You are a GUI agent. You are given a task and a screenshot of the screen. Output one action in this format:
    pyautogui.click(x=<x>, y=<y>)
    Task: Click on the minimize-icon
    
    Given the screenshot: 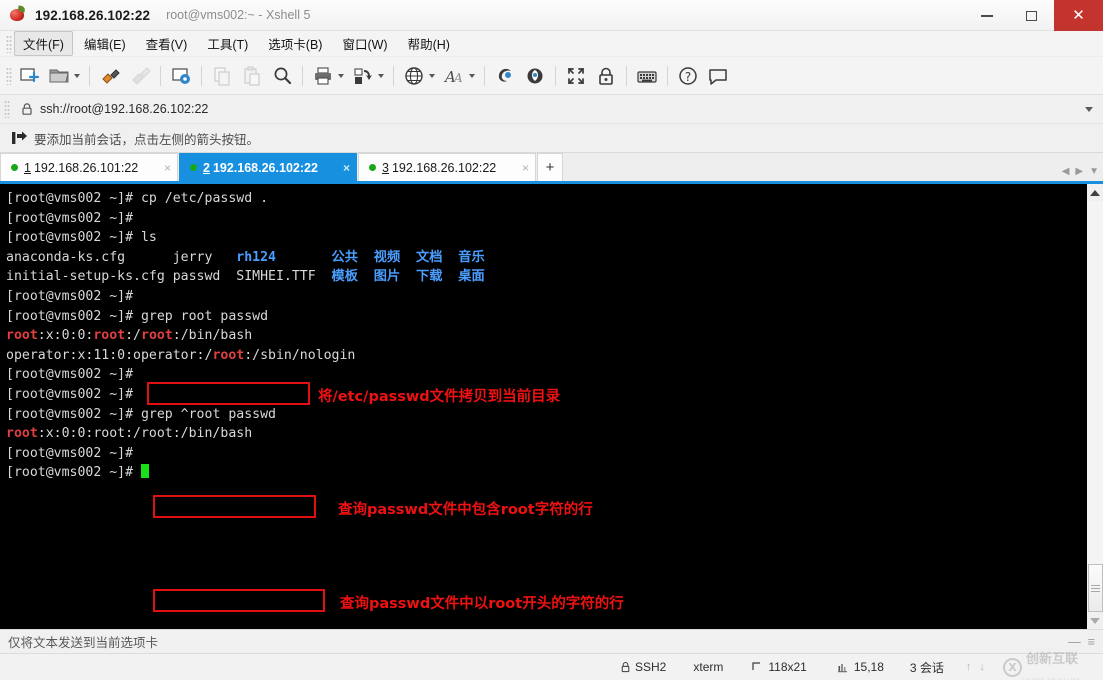 What is the action you would take?
    pyautogui.click(x=986, y=15)
    